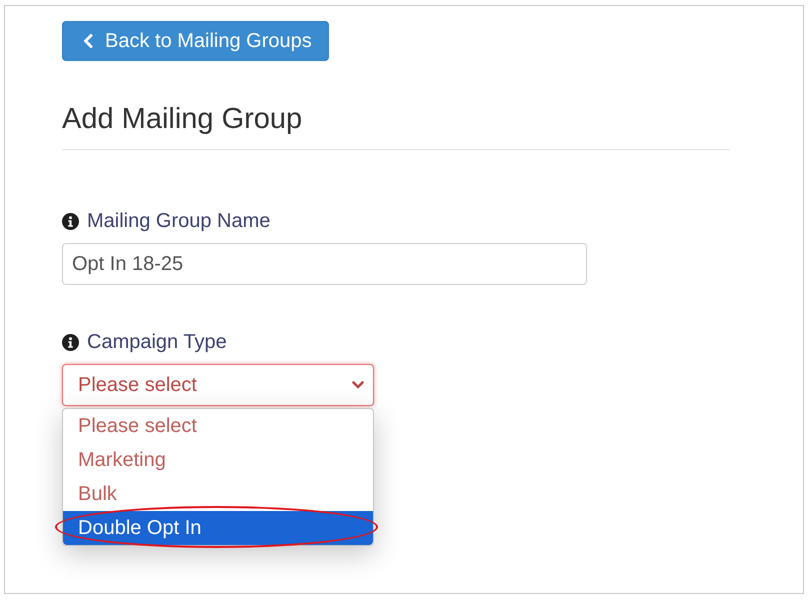  I want to click on dropdown-select: Please select, so click(218, 385).